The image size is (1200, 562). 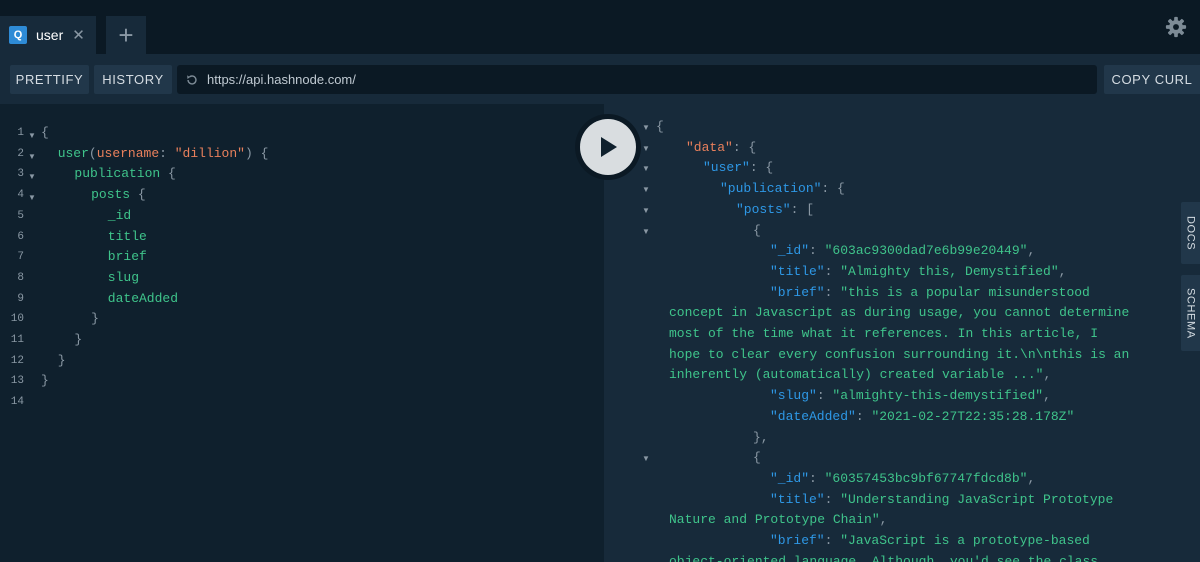 What do you see at coordinates (797, 271) in the screenshot?
I see `code-token: "title"` at bounding box center [797, 271].